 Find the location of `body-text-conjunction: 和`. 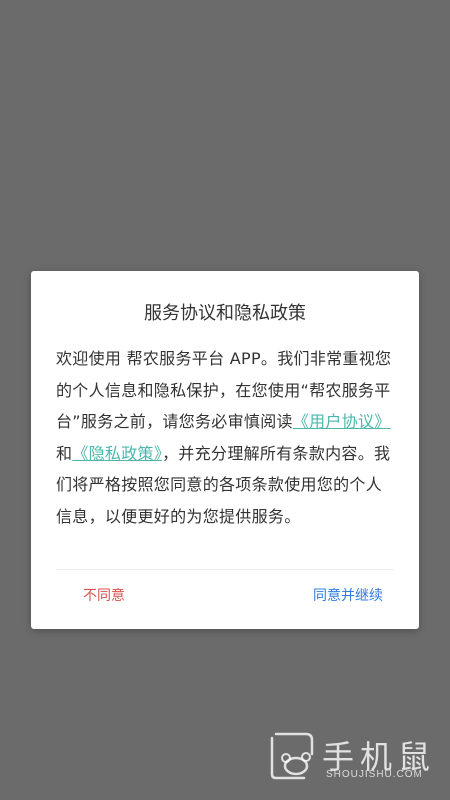

body-text-conjunction: 和 is located at coordinates (64, 453).